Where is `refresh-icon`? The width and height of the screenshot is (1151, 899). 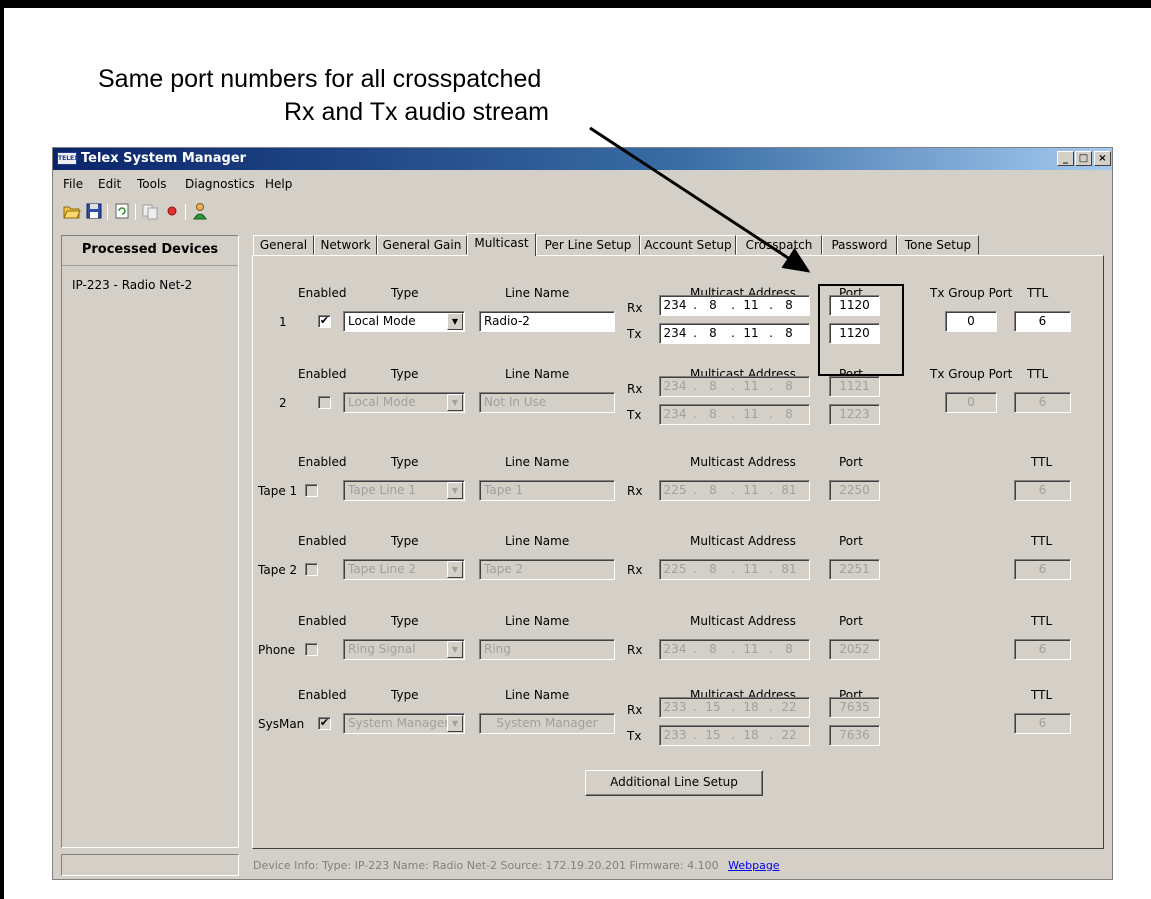
refresh-icon is located at coordinates (122, 211).